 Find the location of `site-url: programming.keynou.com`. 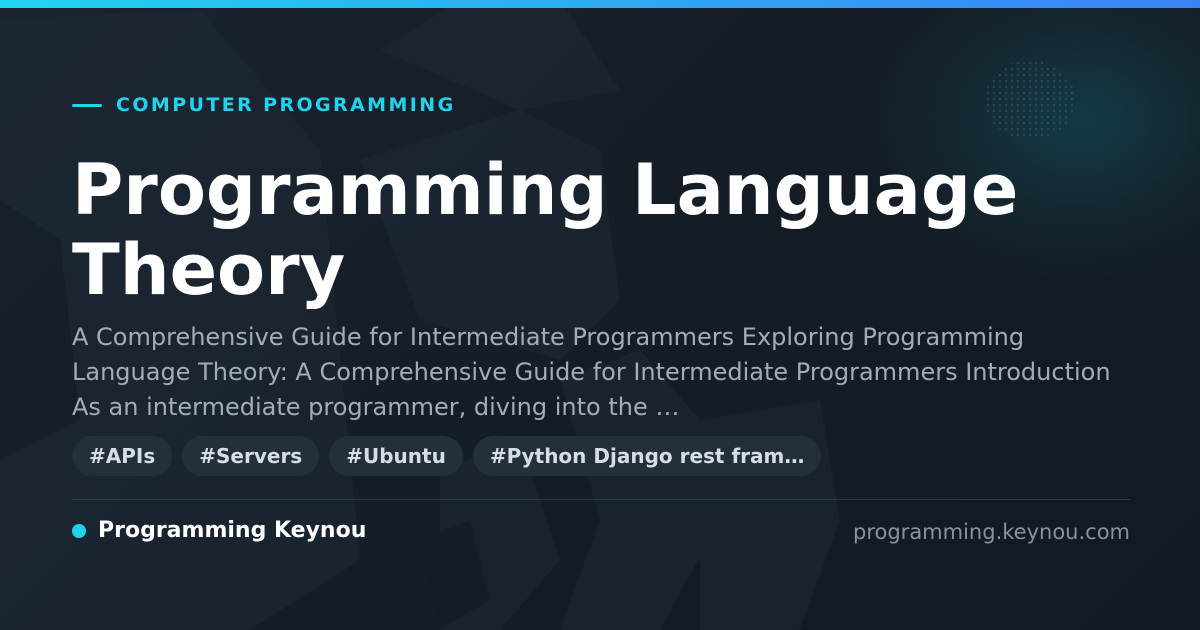

site-url: programming.keynou.com is located at coordinates (991, 532).